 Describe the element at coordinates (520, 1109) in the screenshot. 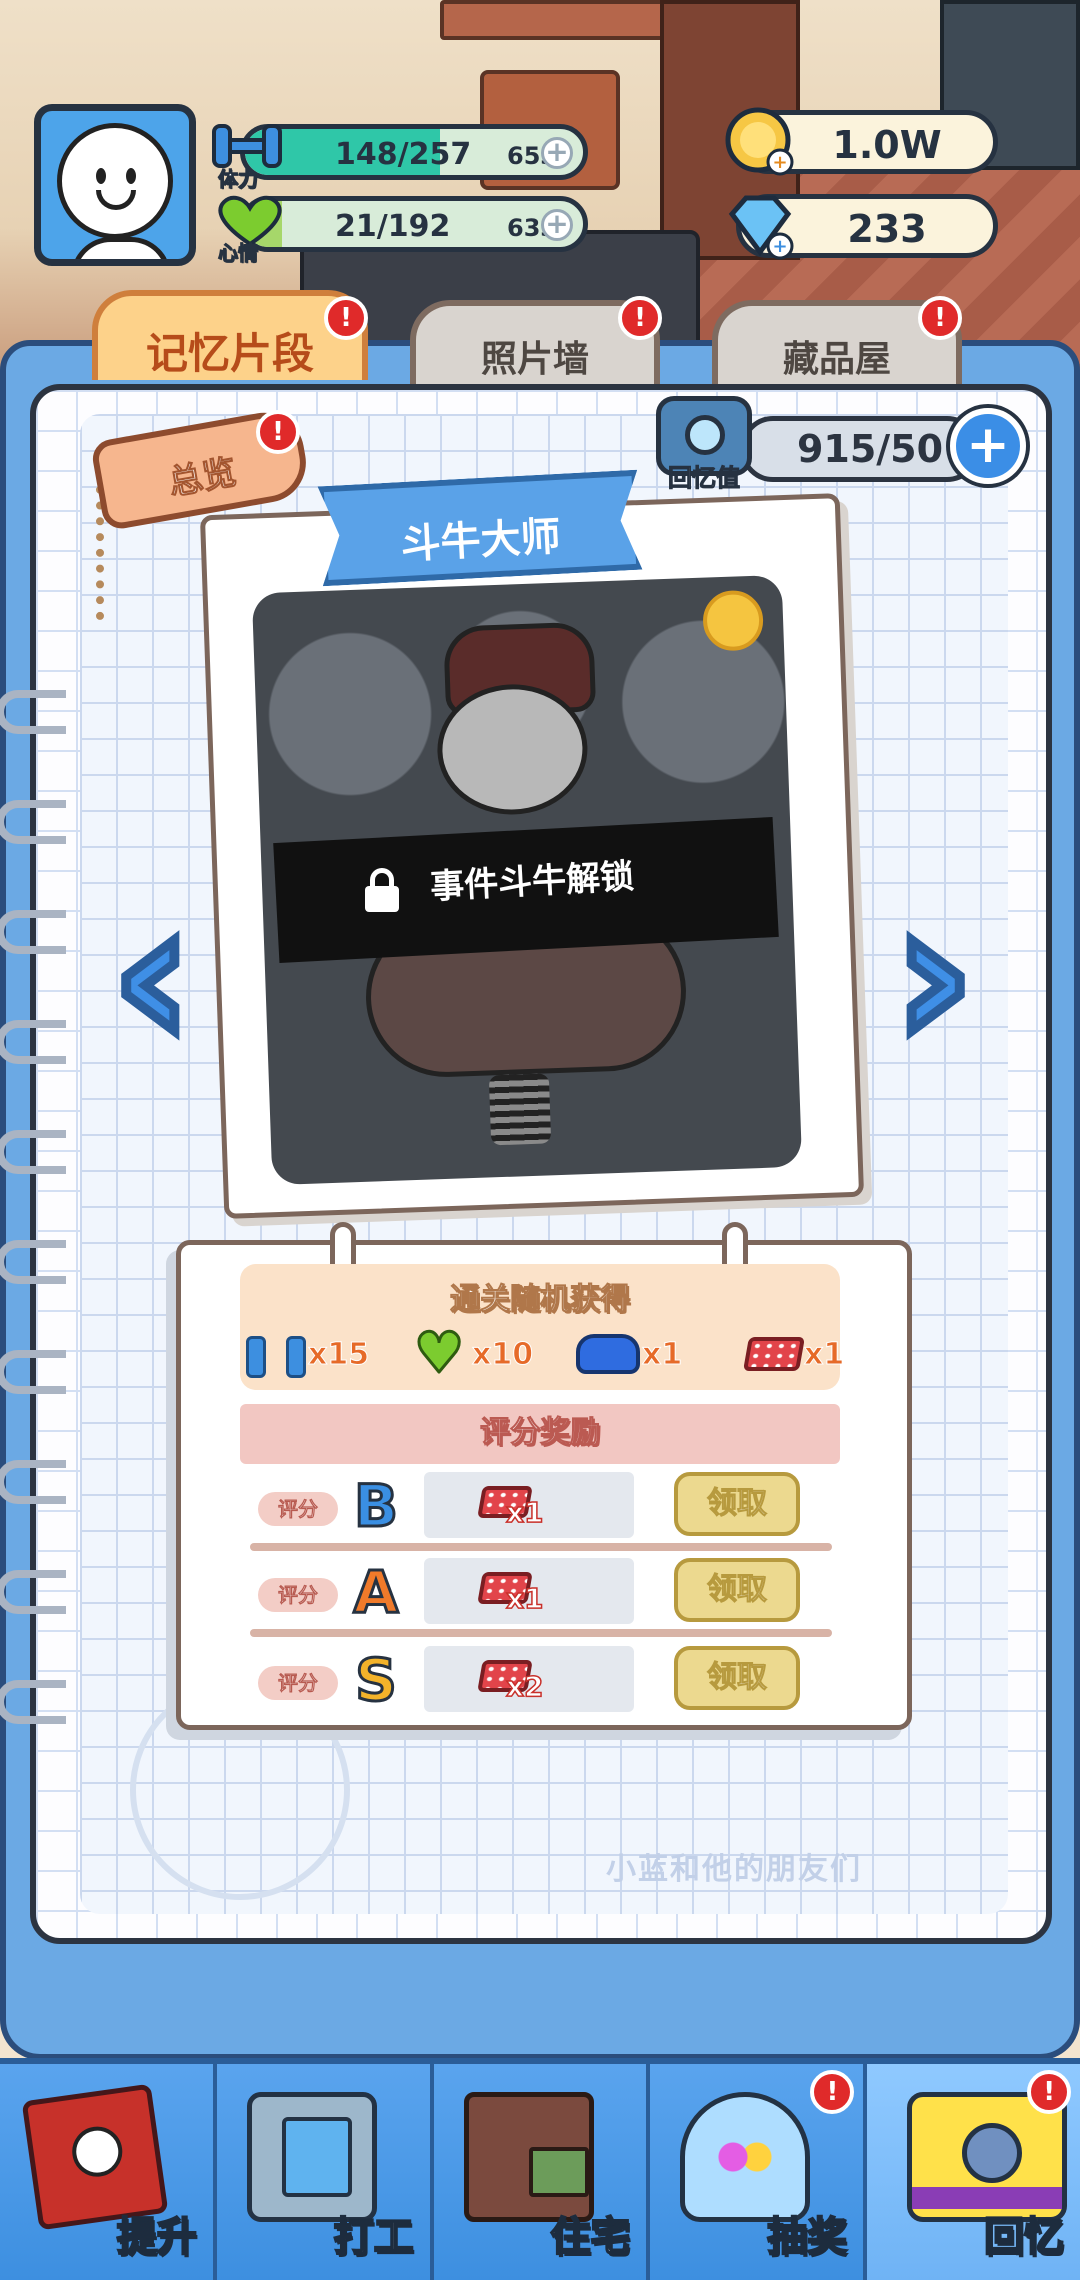

I see `spring-icon` at that location.